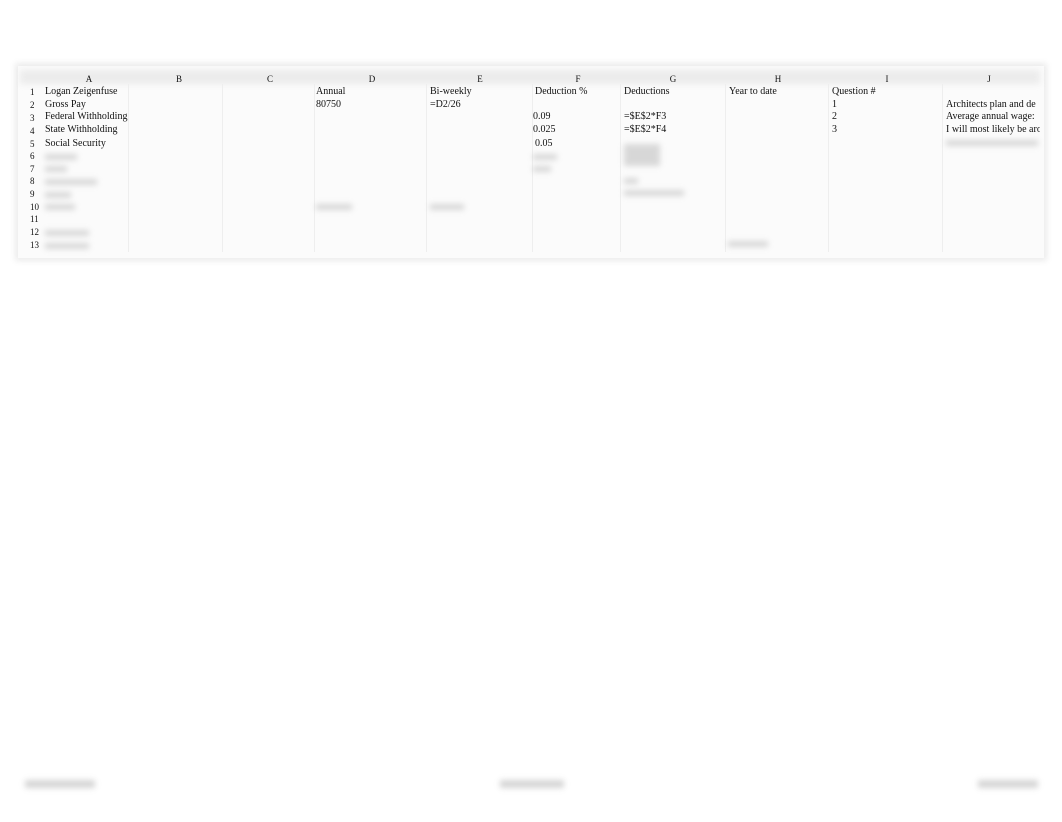 The image size is (1062, 822). I want to click on cell-j2: Architects plan and de, so click(992, 105).